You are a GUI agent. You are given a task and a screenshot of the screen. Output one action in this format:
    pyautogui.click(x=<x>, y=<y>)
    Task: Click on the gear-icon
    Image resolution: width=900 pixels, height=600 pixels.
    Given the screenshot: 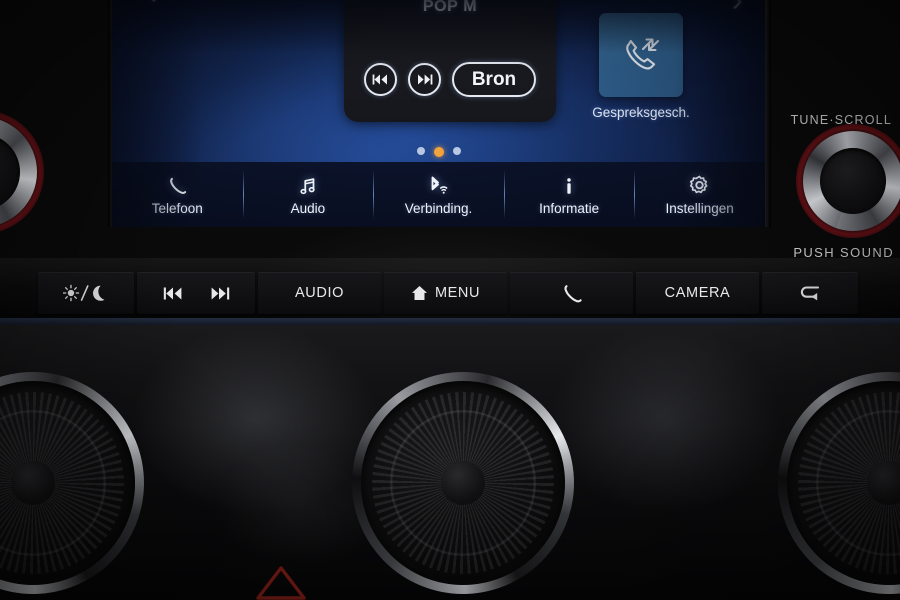 What is the action you would take?
    pyautogui.click(x=699, y=186)
    